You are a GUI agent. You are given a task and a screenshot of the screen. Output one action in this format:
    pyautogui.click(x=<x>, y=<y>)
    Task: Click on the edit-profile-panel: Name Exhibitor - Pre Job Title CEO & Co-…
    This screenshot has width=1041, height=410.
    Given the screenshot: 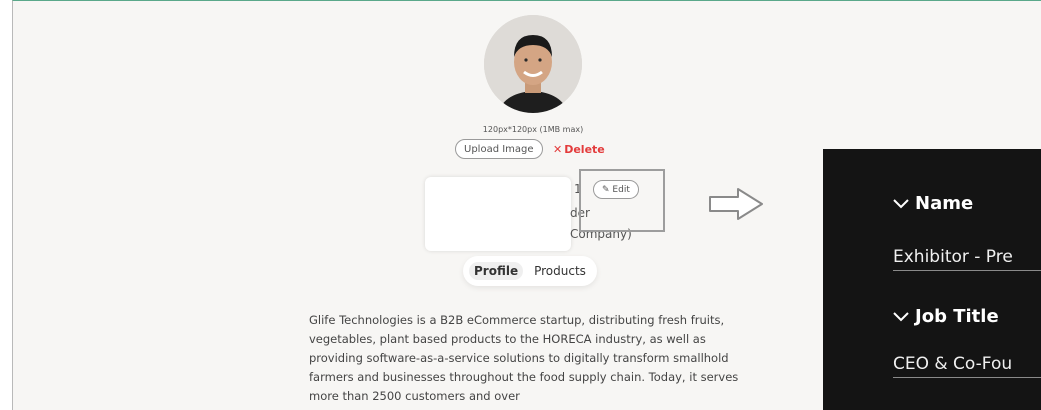 What is the action you would take?
    pyautogui.click(x=932, y=279)
    